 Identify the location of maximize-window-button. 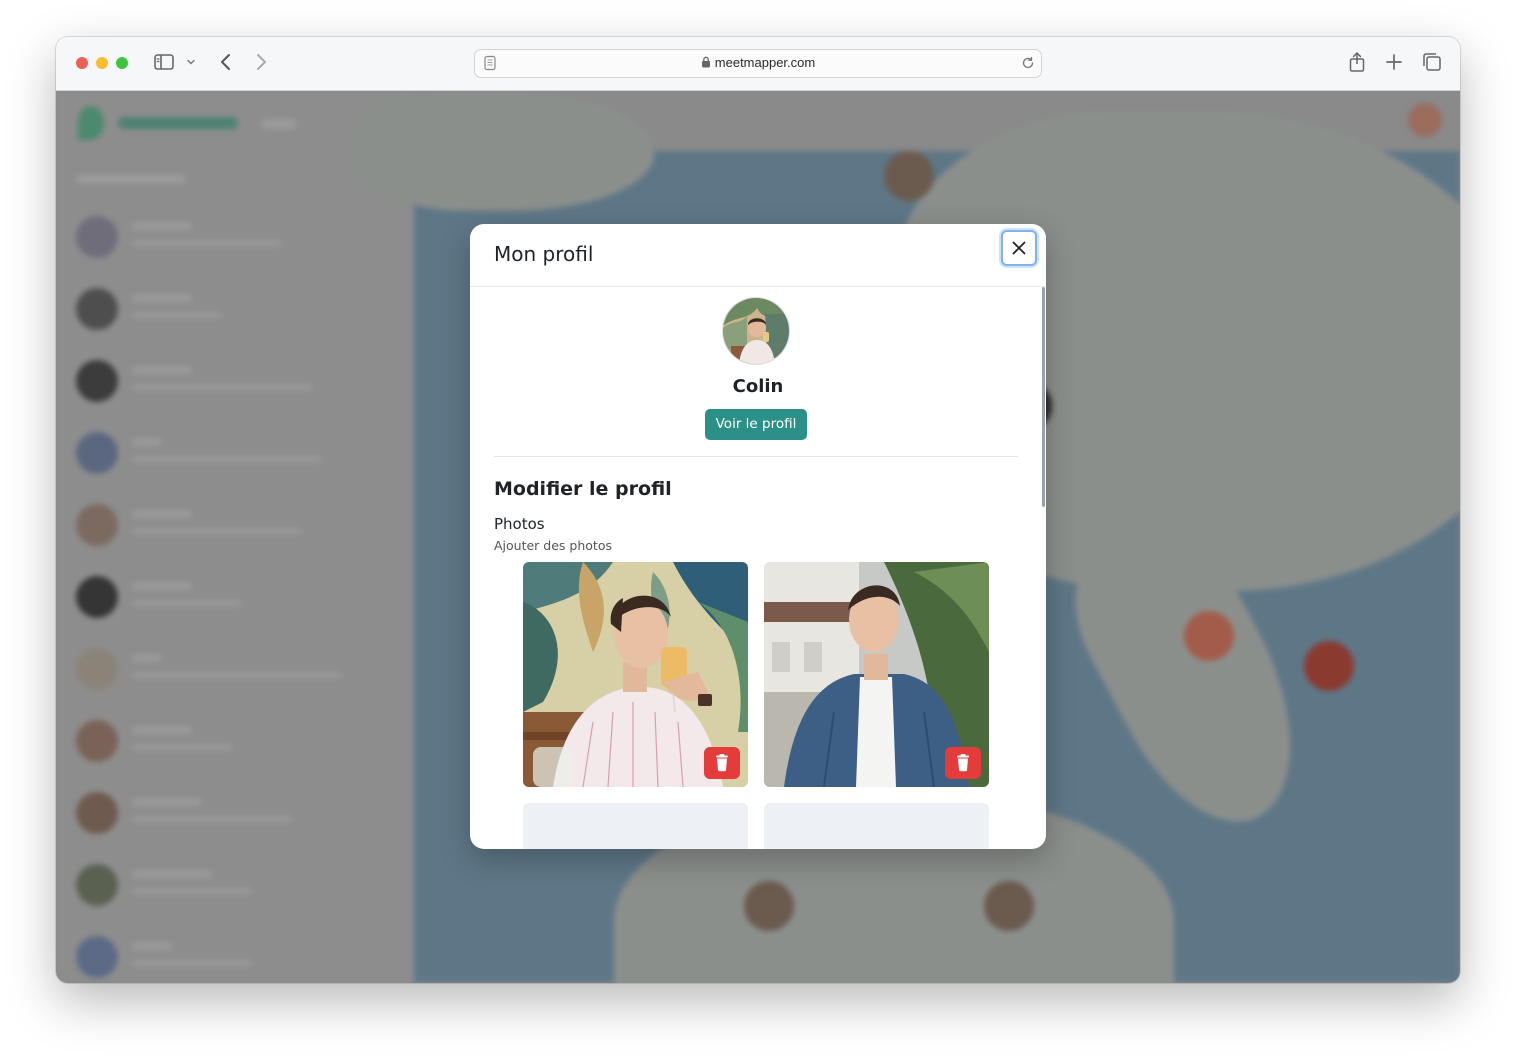
(122, 63).